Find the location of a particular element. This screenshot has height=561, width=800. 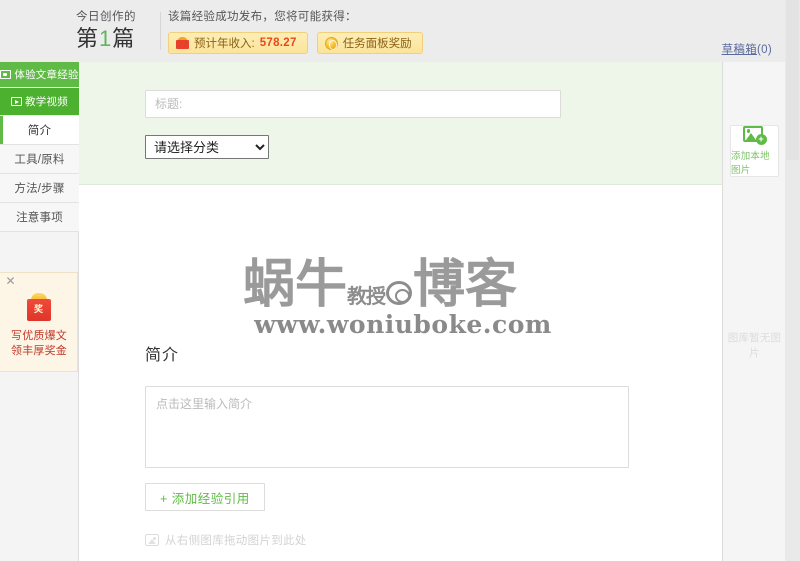

promo-line-2: 领丰厚奖金 is located at coordinates (39, 351).